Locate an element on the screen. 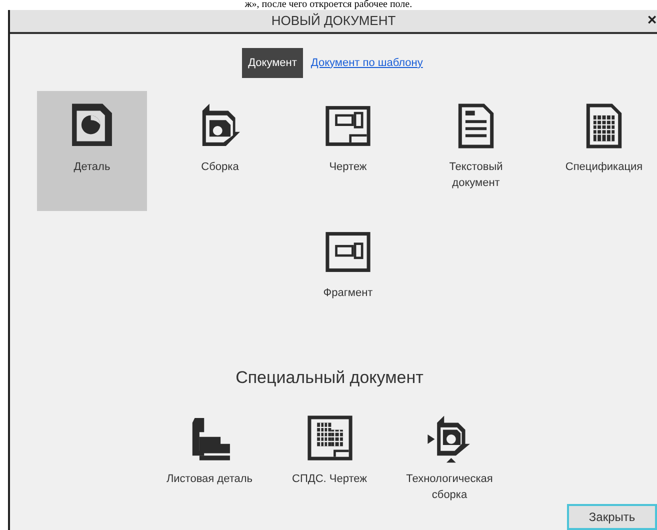 This screenshot has width=657, height=530. document-type-button: Чертеж is located at coordinates (348, 151).